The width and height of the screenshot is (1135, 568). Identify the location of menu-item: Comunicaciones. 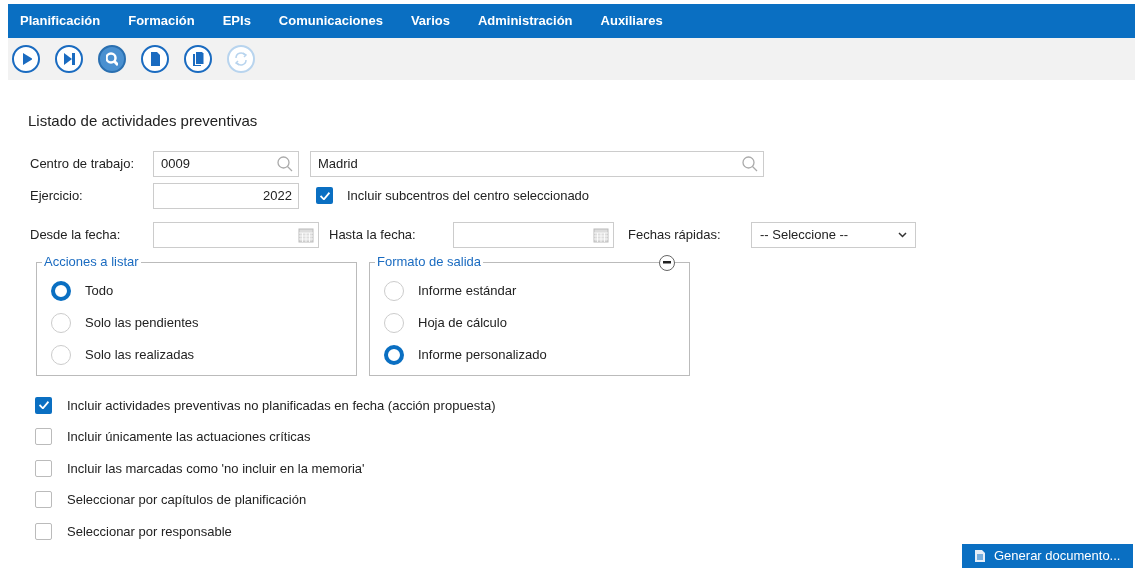
(330, 21).